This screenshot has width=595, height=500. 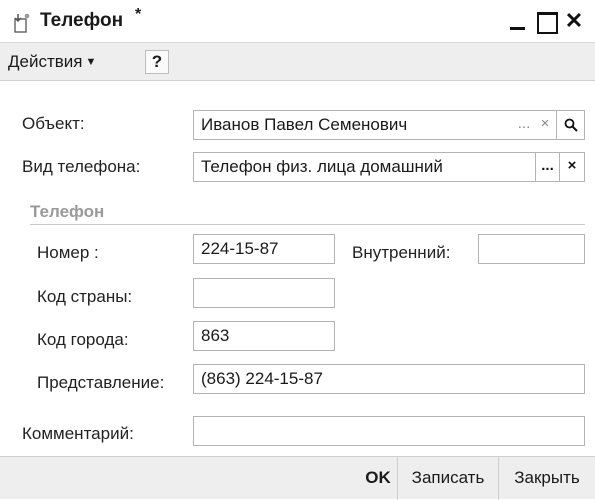 What do you see at coordinates (307, 224) in the screenshot?
I see `section-divider` at bounding box center [307, 224].